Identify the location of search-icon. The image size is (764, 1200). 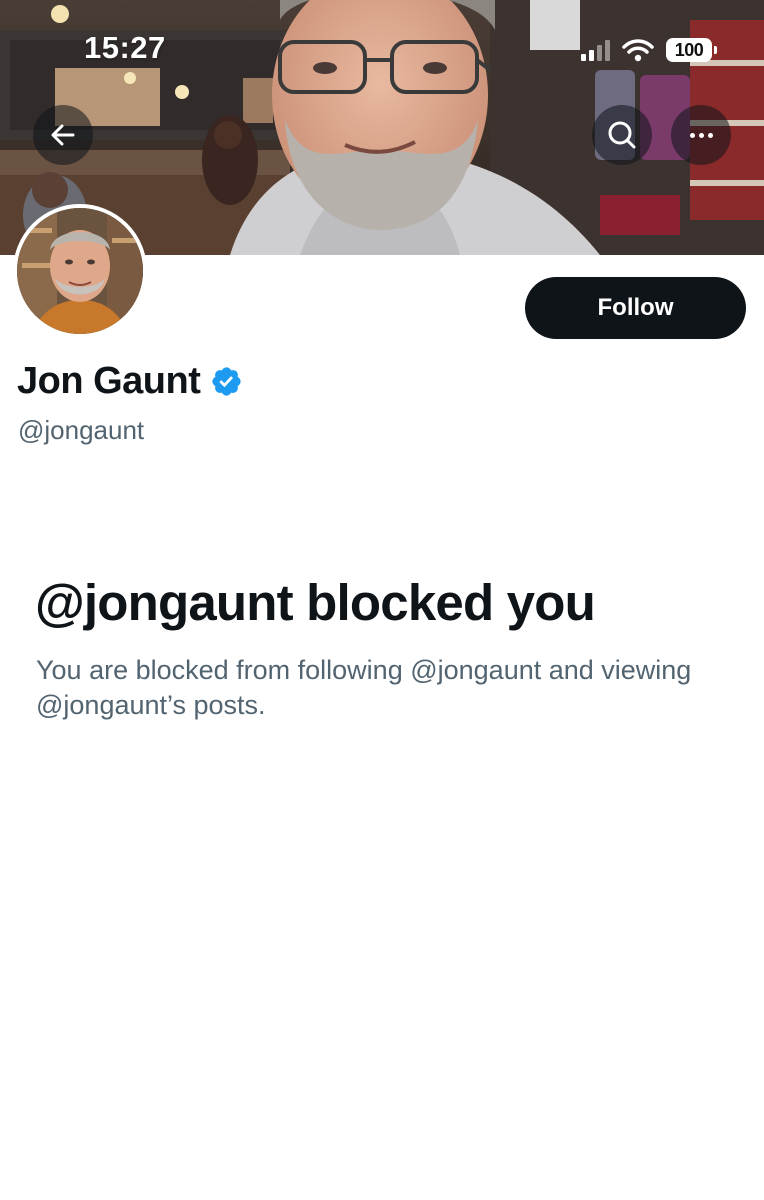
(622, 135).